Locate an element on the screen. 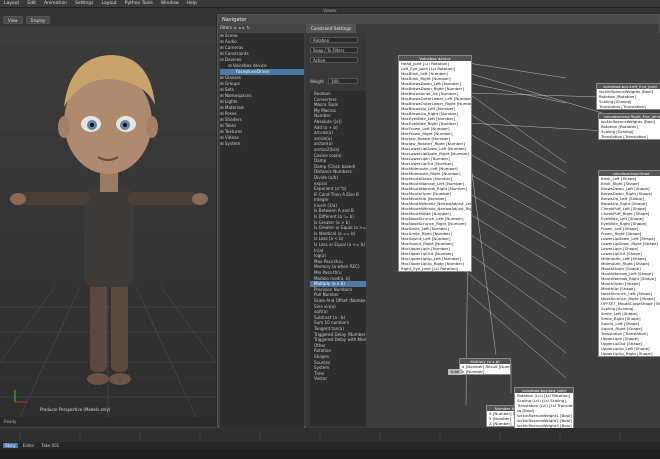 The width and height of the screenshot is (660, 459). back-icon: ◂ is located at coordinates (240, 28).